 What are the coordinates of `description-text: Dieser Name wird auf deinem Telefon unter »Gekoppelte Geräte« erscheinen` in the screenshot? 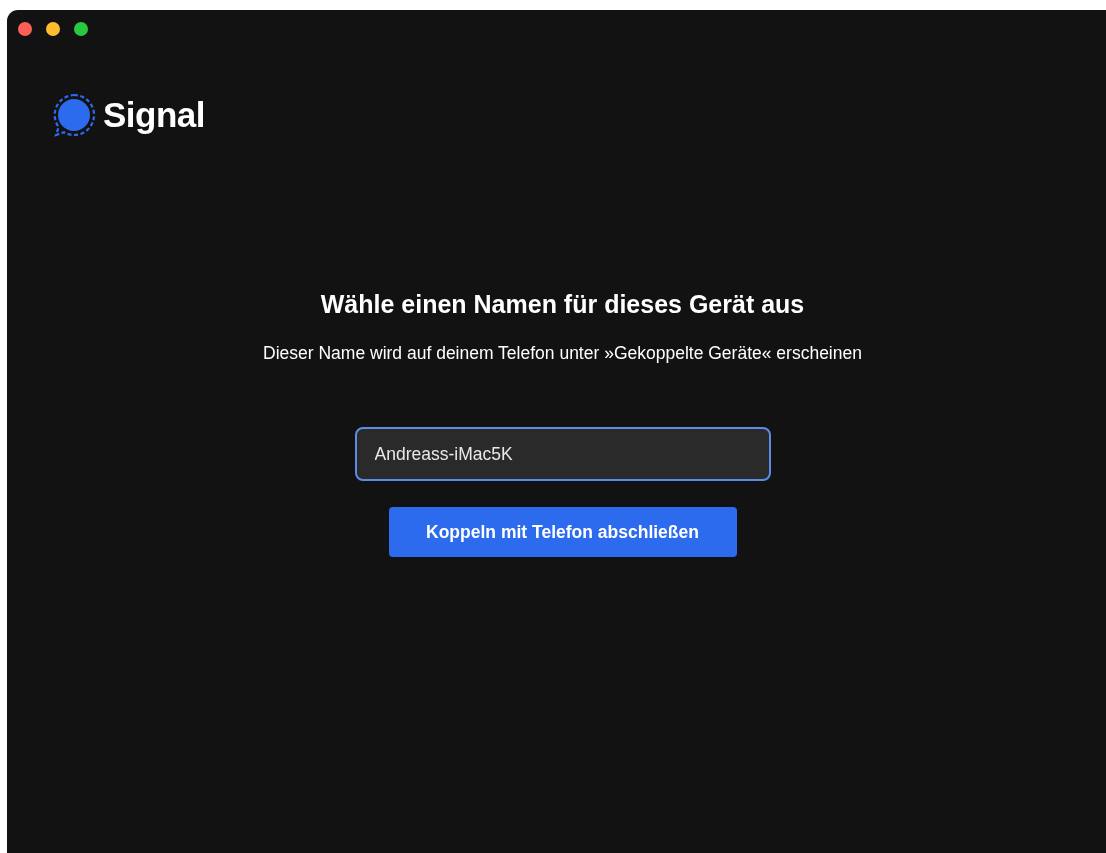 It's located at (562, 353).